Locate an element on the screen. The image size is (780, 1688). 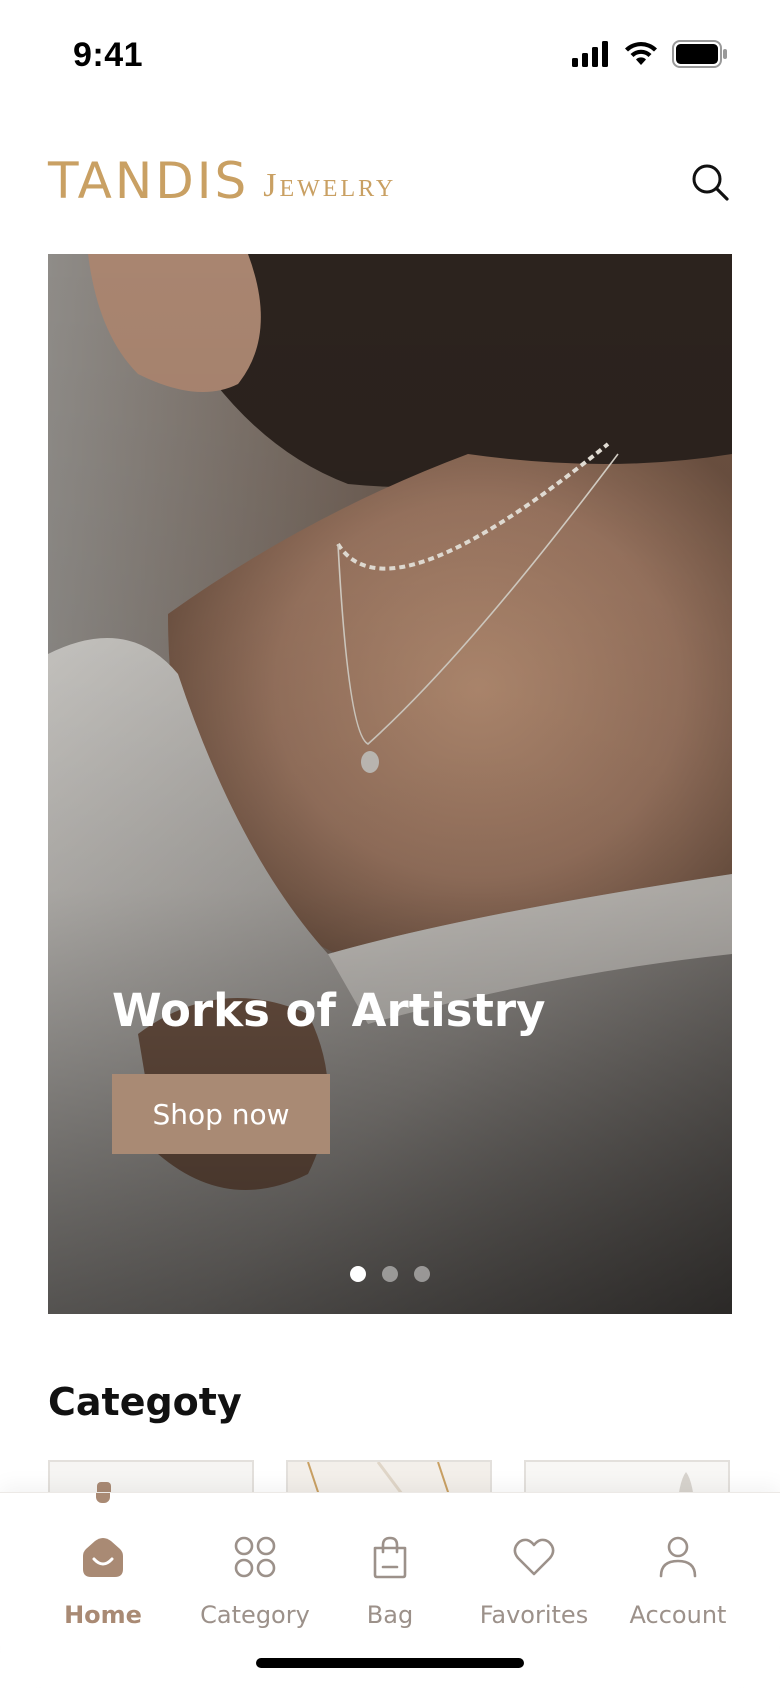
nav-bag: Bag is located at coordinates (390, 1581).